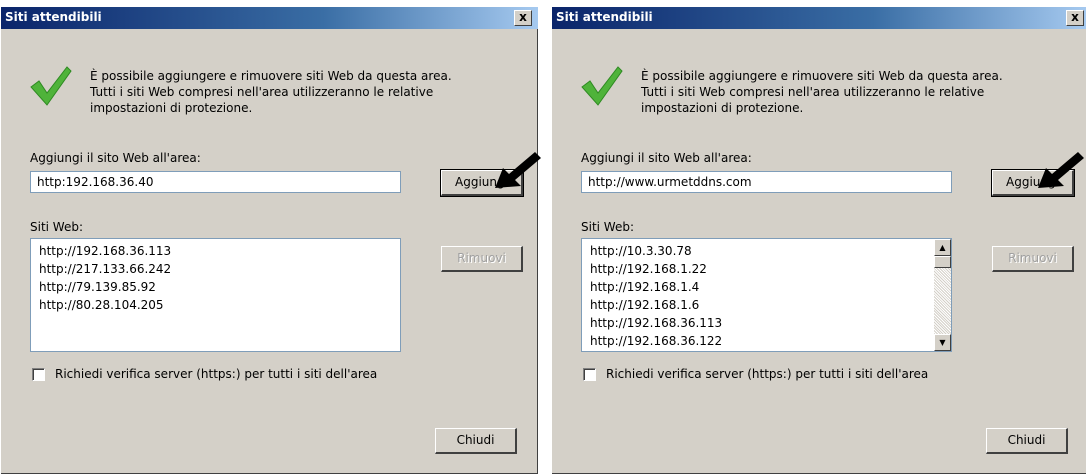  What do you see at coordinates (766, 305) in the screenshot?
I see `list-item: http://192.168.1.6` at bounding box center [766, 305].